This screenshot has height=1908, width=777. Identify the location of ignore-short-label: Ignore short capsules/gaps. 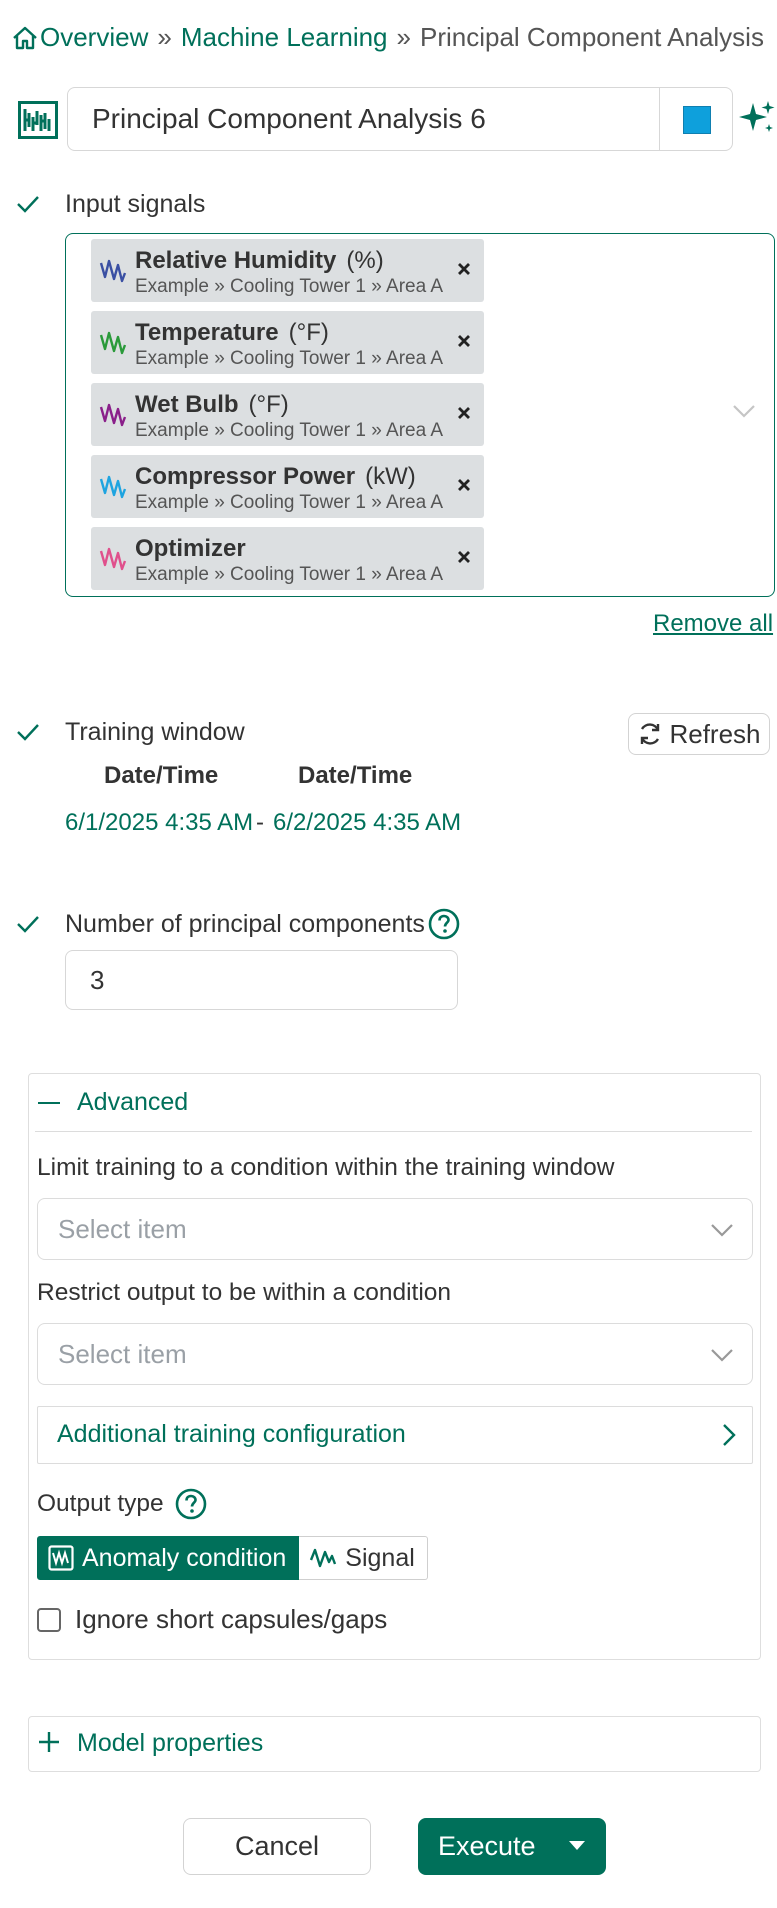
(231, 1619).